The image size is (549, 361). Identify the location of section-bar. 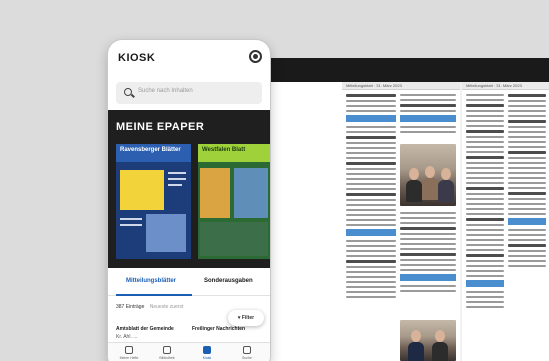
(371, 118).